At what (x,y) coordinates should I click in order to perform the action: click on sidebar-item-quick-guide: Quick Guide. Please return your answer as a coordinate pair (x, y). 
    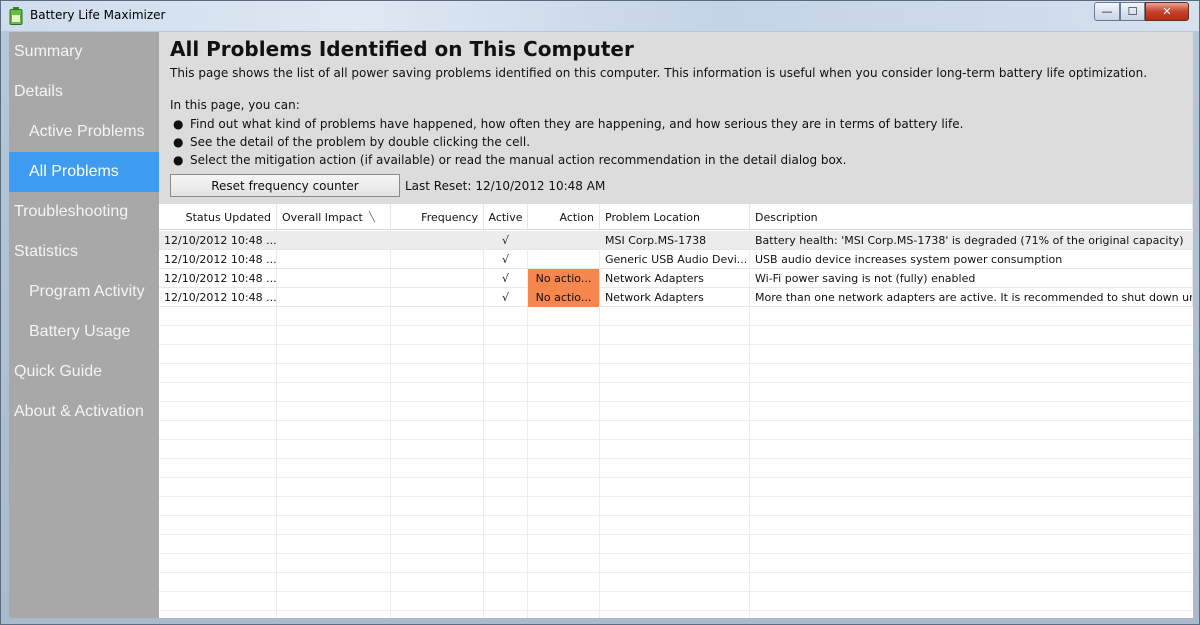
    Looking at the image, I should click on (84, 372).